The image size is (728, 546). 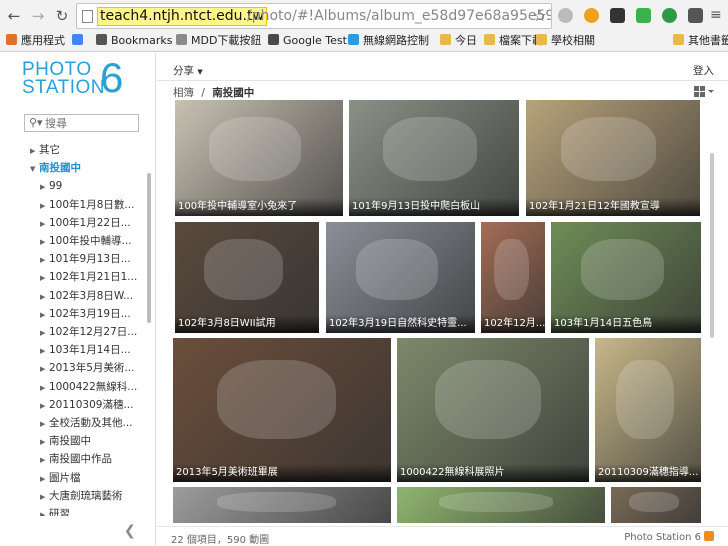 I want to click on tree-item: ▶ 圖片檔, so click(x=91, y=478).